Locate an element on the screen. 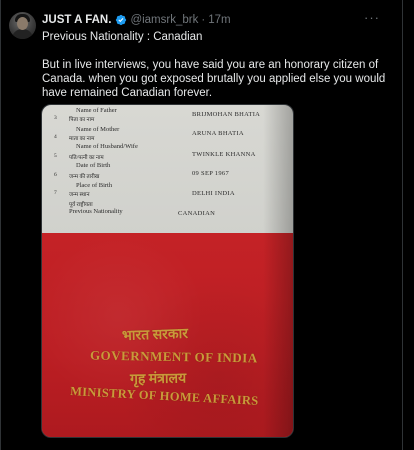  cover-hindi-ministry: गृह मंत्रालय is located at coordinates (158, 379).